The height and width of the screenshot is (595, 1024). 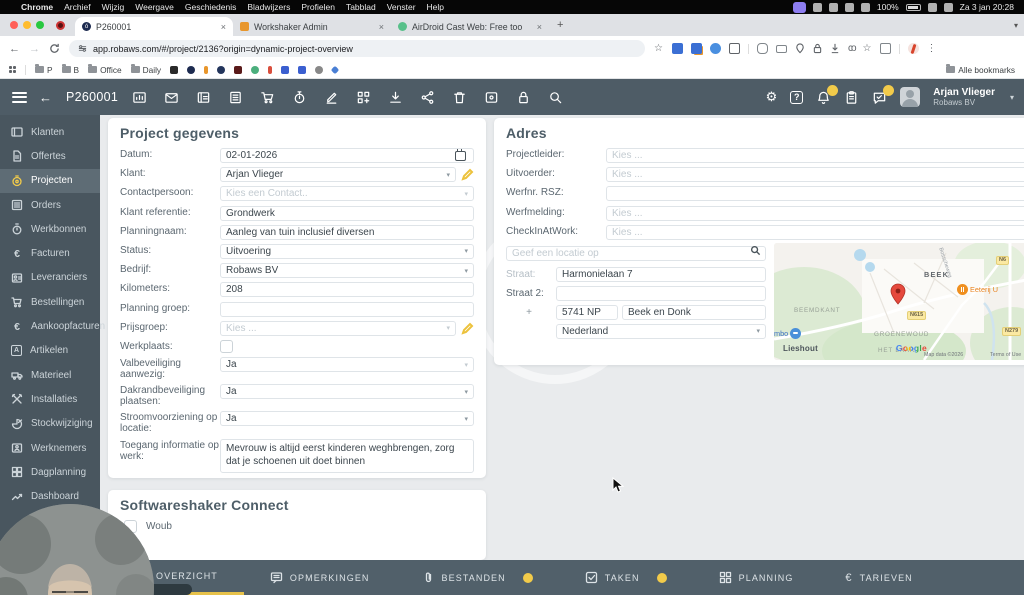 What do you see at coordinates (40, 25) in the screenshot?
I see `zoom-window-button` at bounding box center [40, 25].